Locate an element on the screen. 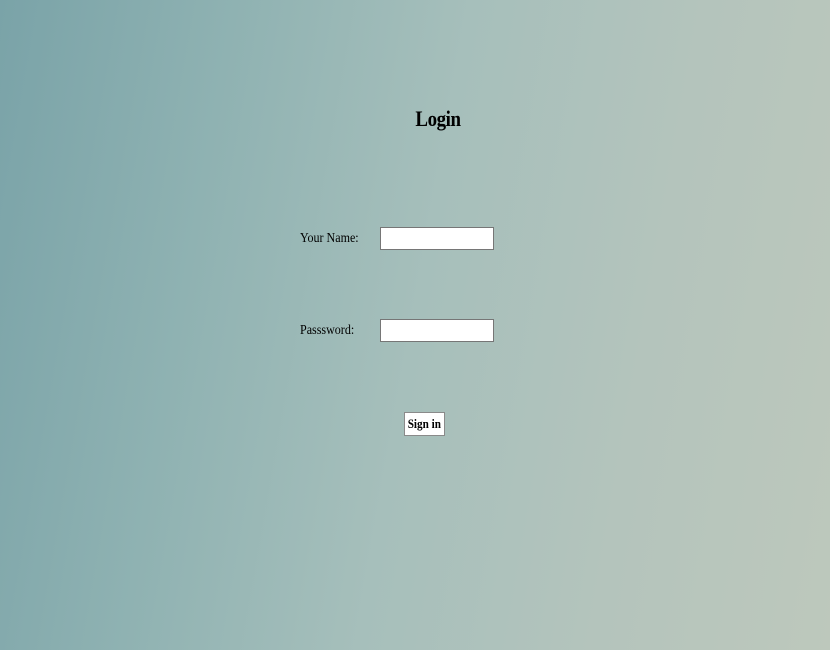 Image resolution: width=830 pixels, height=650 pixels. sign-in-button-label: Sign in is located at coordinates (424, 423).